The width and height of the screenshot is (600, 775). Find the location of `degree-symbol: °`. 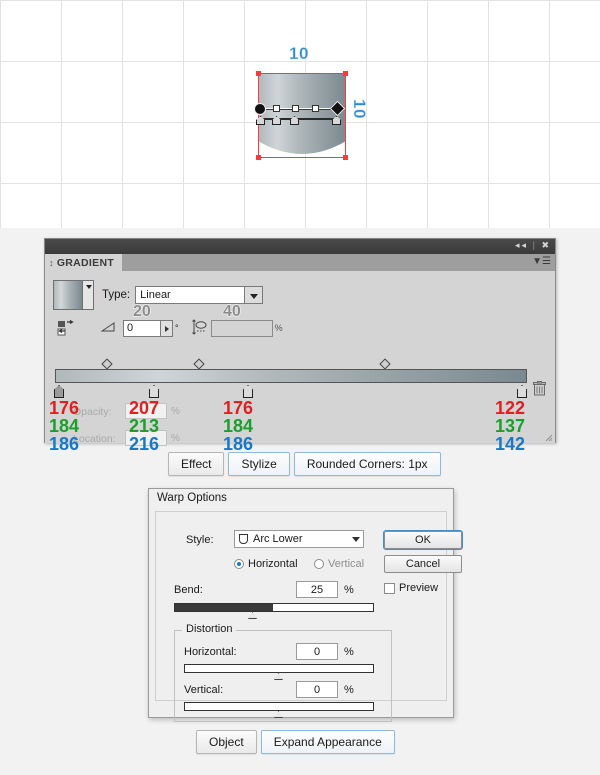

degree-symbol: ° is located at coordinates (177, 328).